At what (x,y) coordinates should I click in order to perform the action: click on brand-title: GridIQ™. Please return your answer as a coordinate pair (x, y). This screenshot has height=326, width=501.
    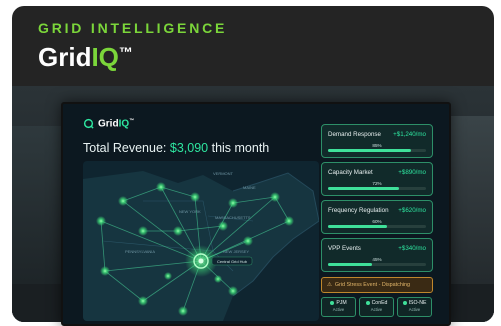
    Looking at the image, I should click on (85, 57).